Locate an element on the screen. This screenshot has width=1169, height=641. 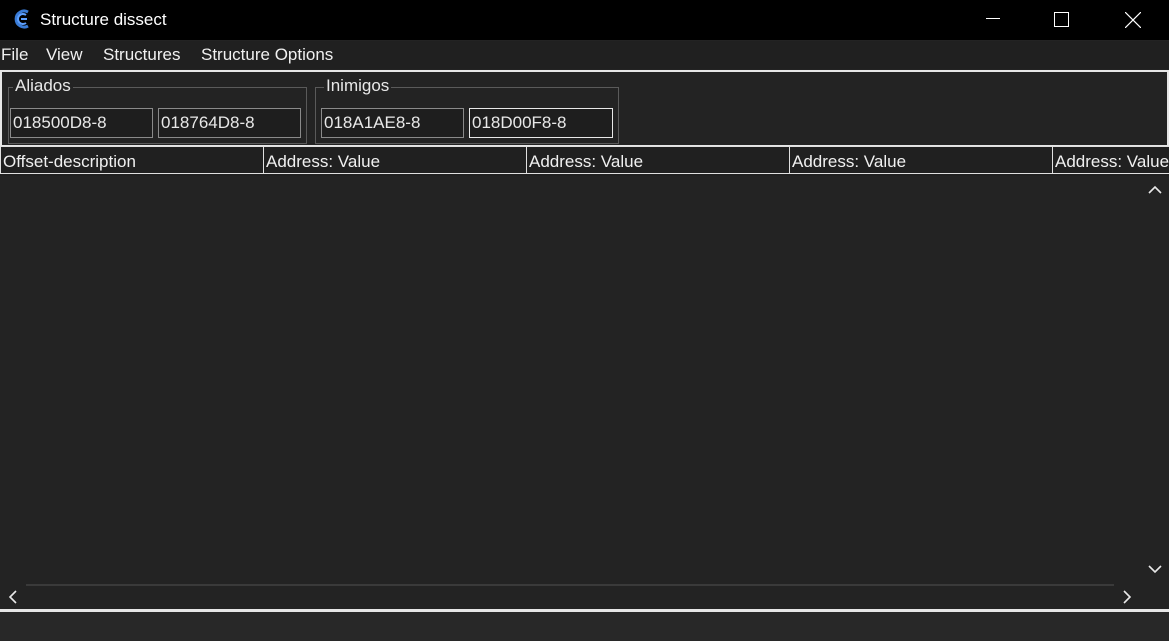
menu-file: File is located at coordinates (14, 55).